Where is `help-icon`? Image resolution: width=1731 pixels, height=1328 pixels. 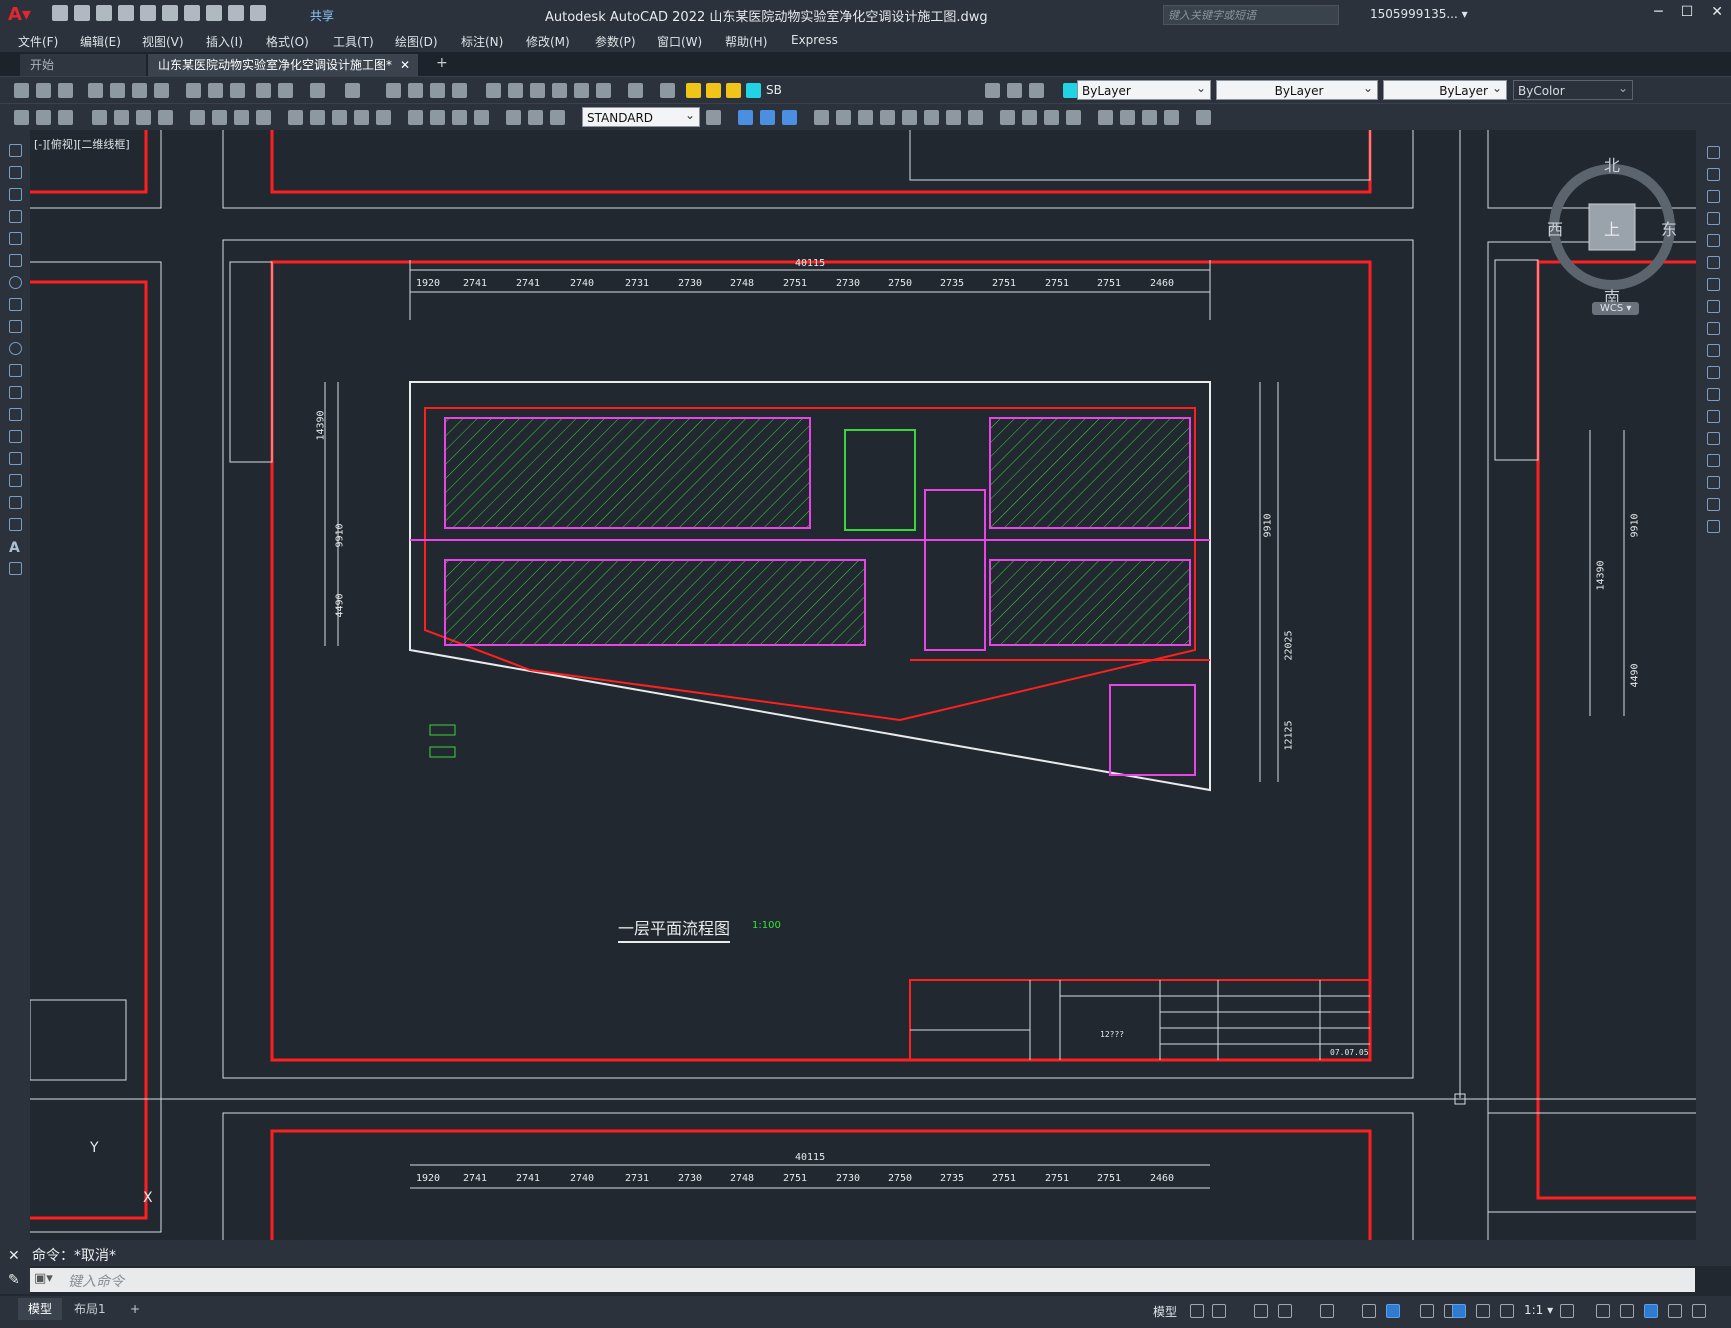 help-icon is located at coordinates (635, 90).